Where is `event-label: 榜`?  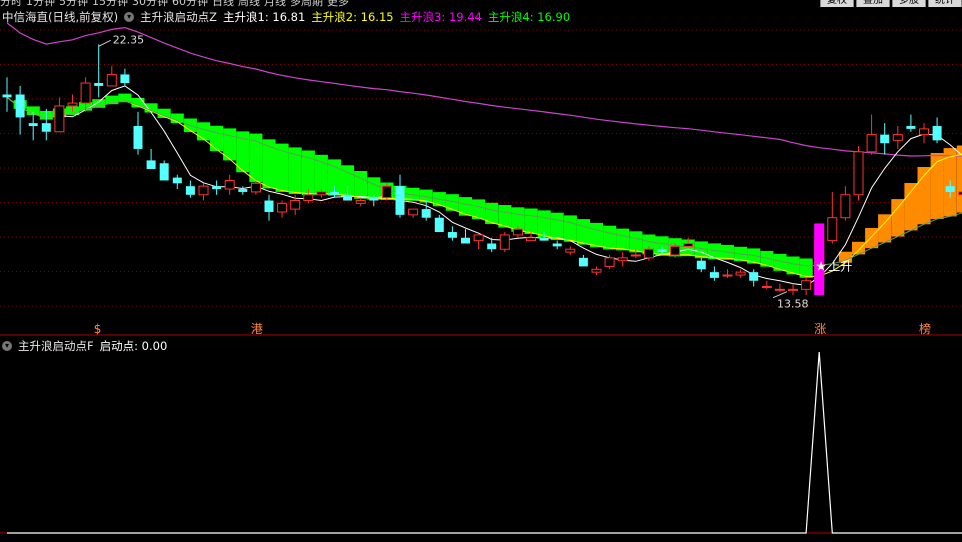
event-label: 榜 is located at coordinates (925, 328).